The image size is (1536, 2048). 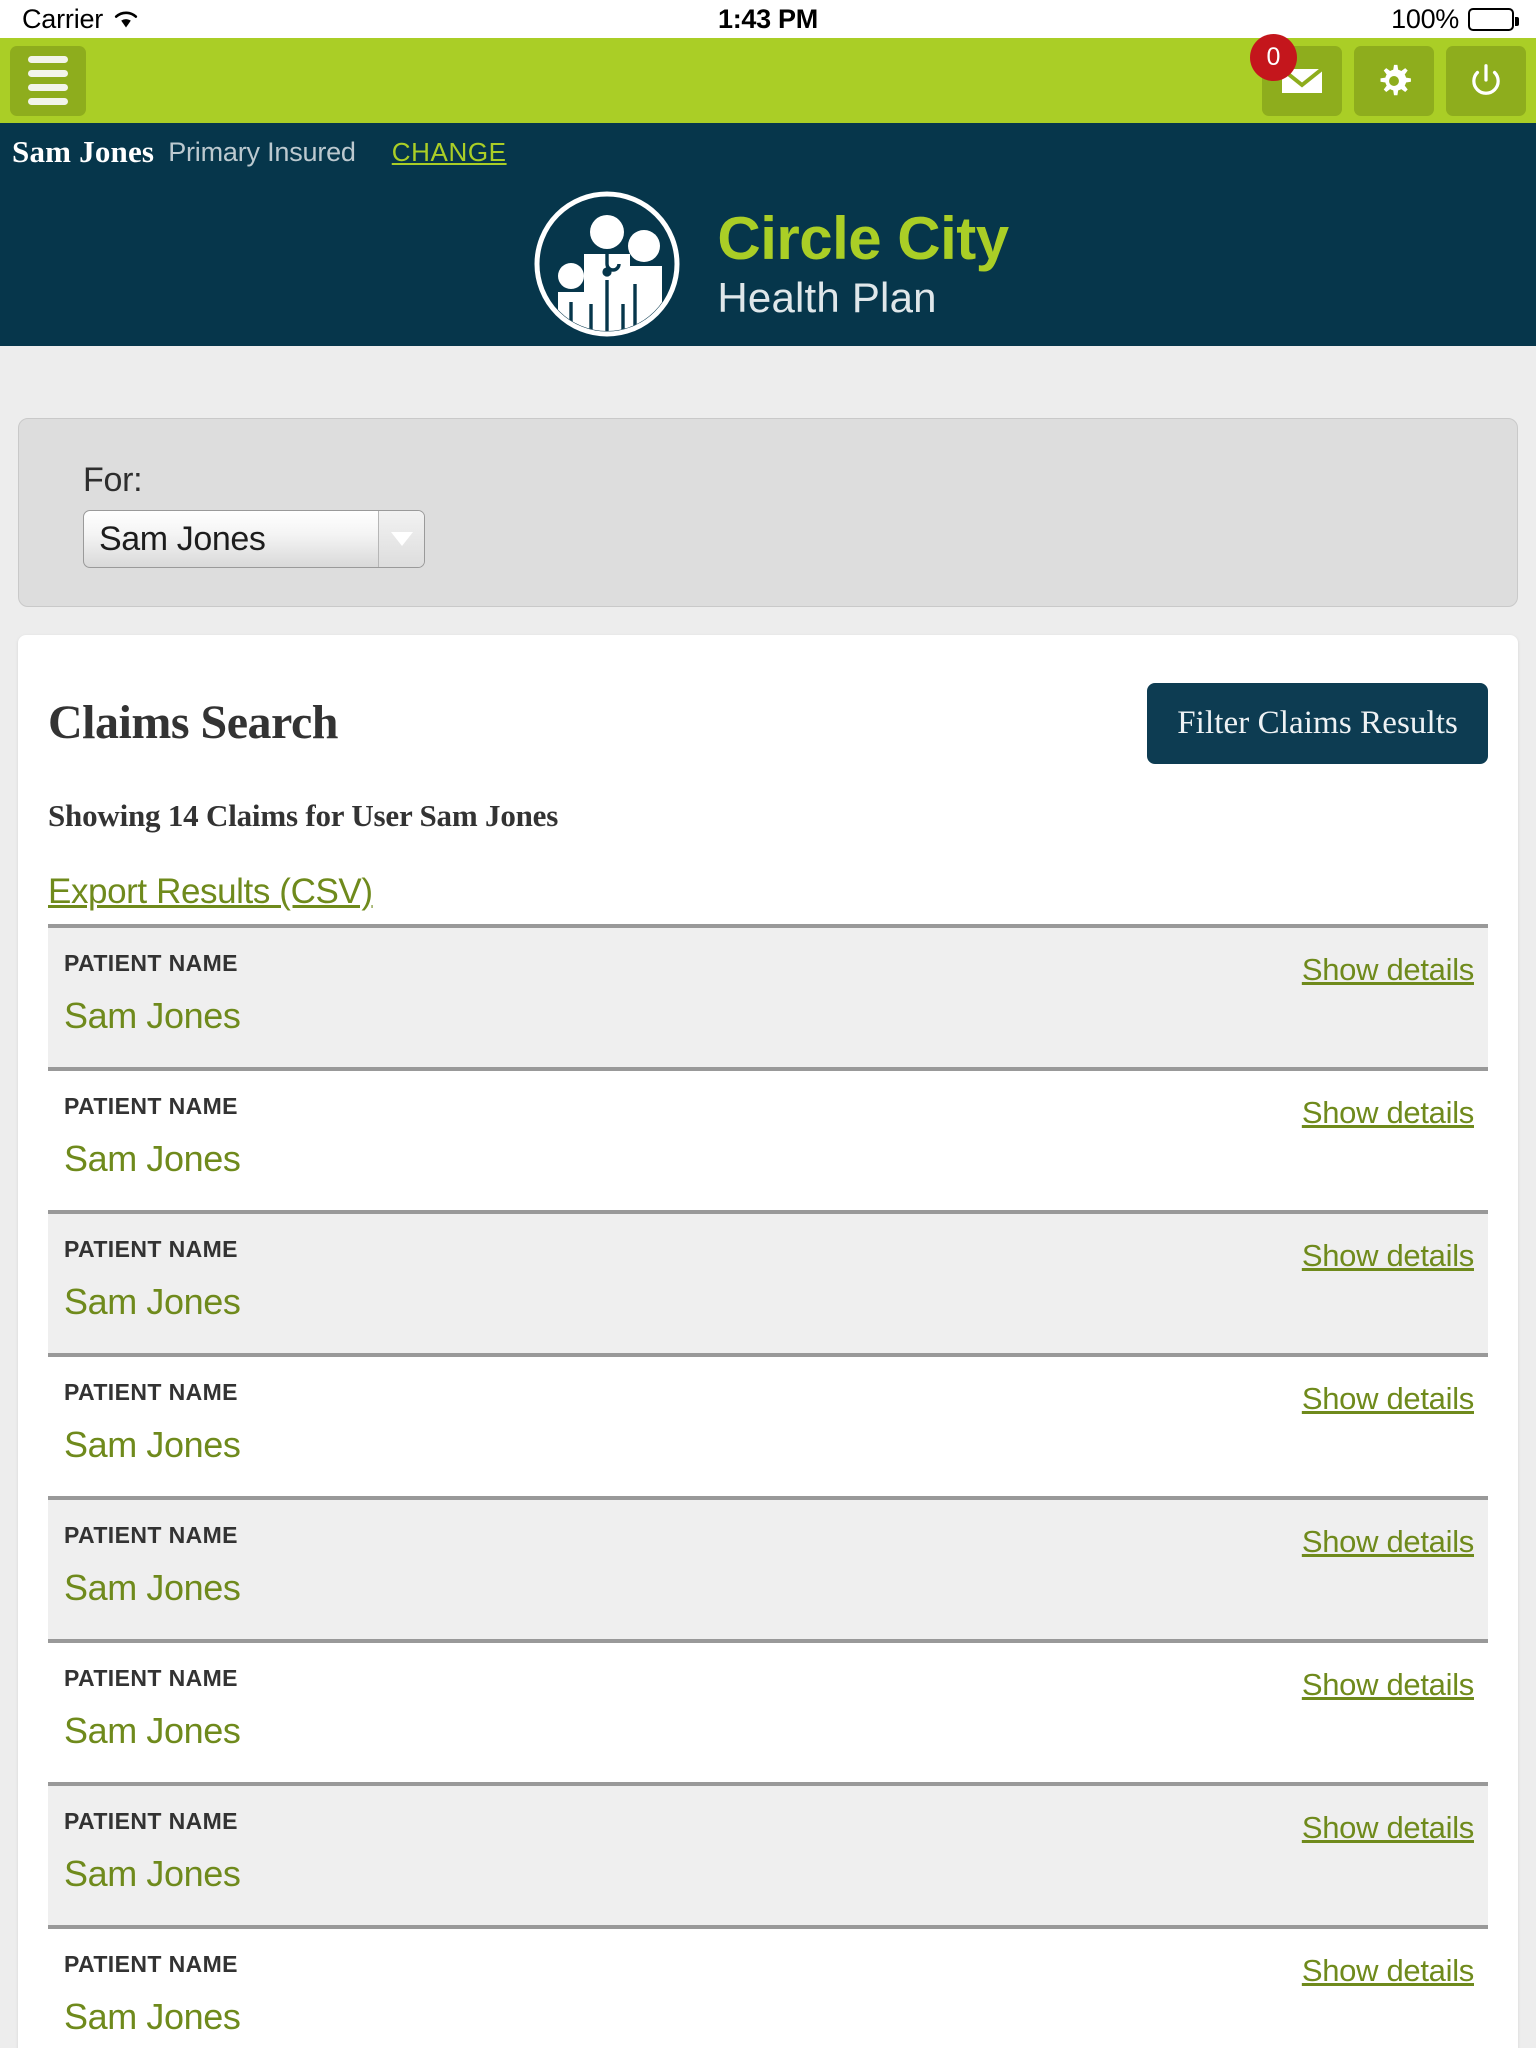 What do you see at coordinates (1425, 18) in the screenshot?
I see `battery-percent-label: 100%` at bounding box center [1425, 18].